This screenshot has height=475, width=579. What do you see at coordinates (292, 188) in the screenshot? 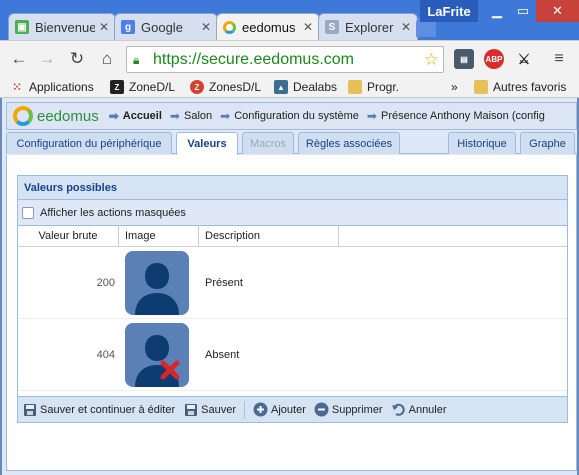
I see `panel-title: Valeurs possibles` at bounding box center [292, 188].